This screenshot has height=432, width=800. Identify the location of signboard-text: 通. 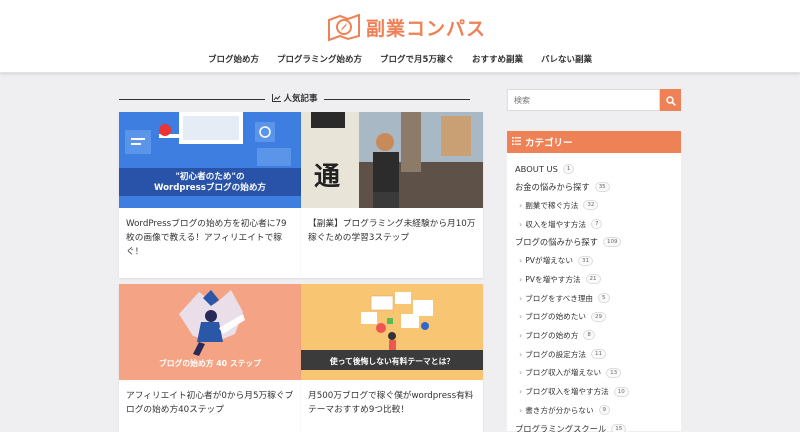
(326, 177).